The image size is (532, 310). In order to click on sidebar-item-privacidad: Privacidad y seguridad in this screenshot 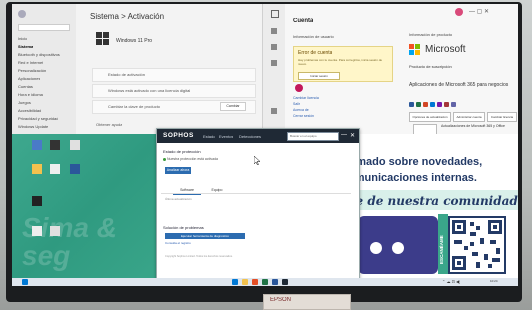, I will do `click(38, 118)`.